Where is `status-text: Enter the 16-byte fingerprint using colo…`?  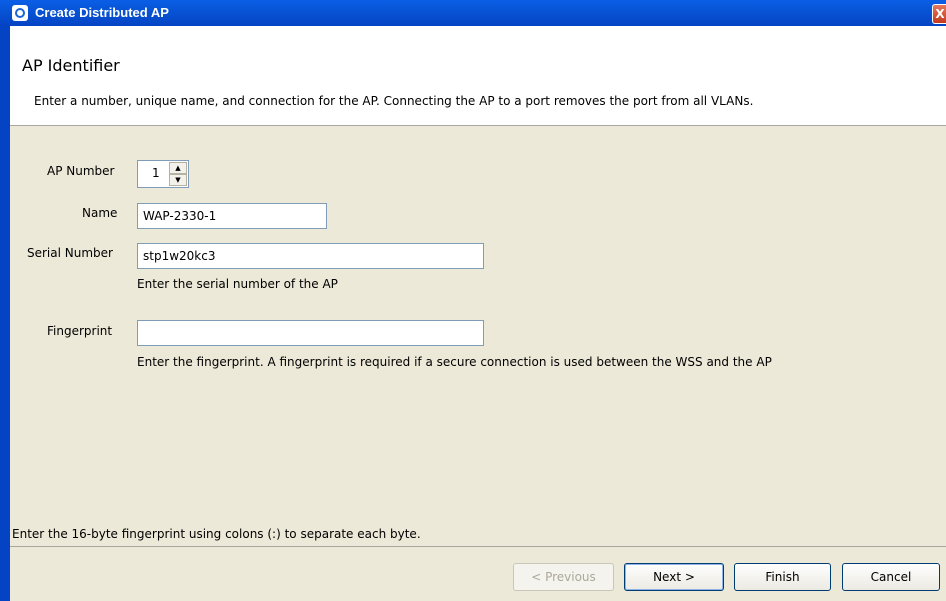
status-text: Enter the 16-byte fingerprint using colo… is located at coordinates (216, 534).